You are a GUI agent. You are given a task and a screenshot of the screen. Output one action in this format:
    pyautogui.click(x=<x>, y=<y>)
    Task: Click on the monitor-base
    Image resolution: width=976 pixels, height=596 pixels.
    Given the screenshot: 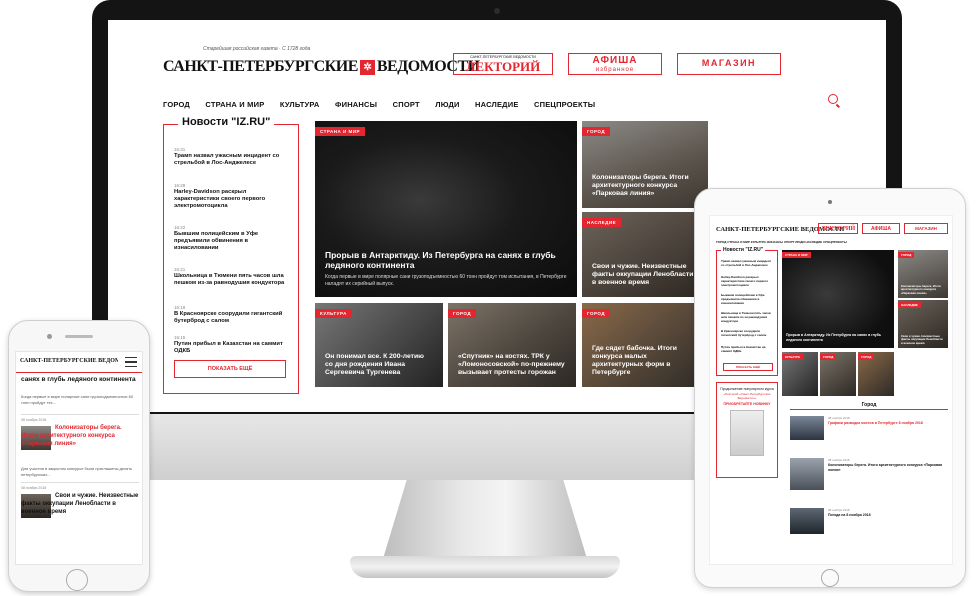 What is the action you would take?
    pyautogui.click(x=485, y=567)
    